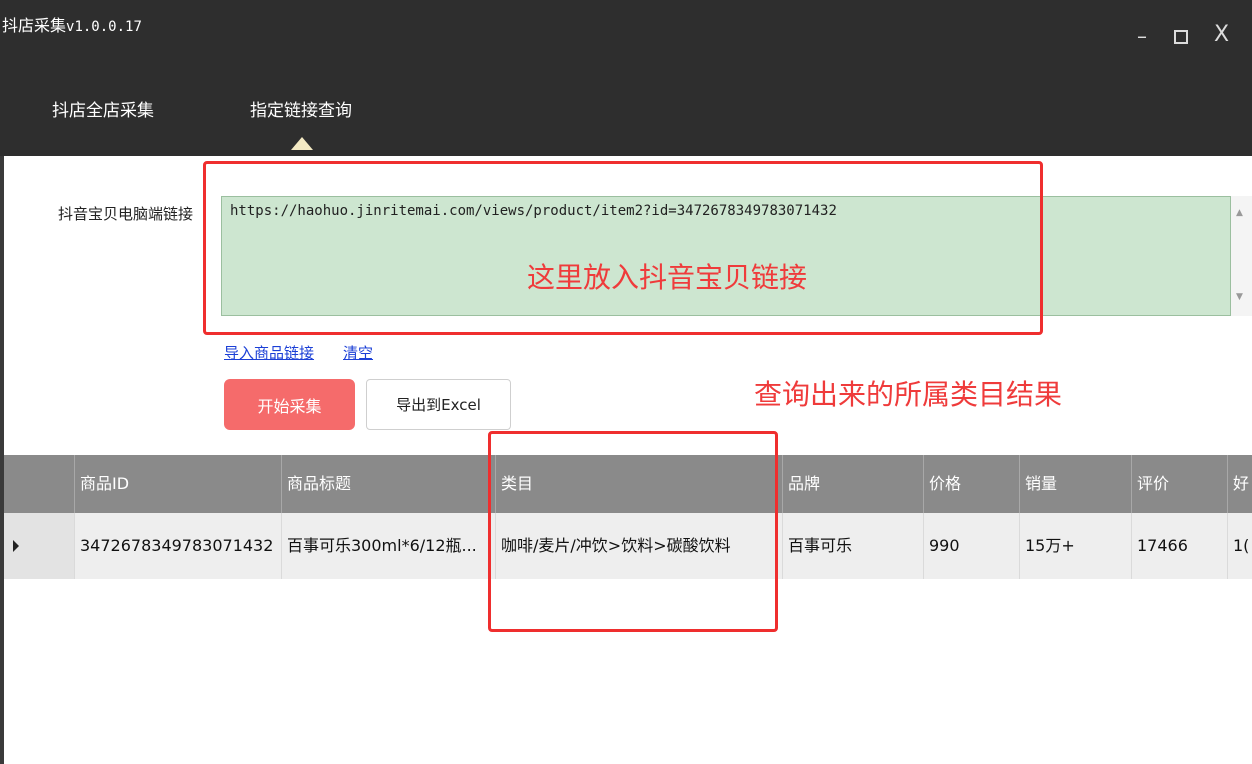  I want to click on category-annotation-box, so click(633, 531).